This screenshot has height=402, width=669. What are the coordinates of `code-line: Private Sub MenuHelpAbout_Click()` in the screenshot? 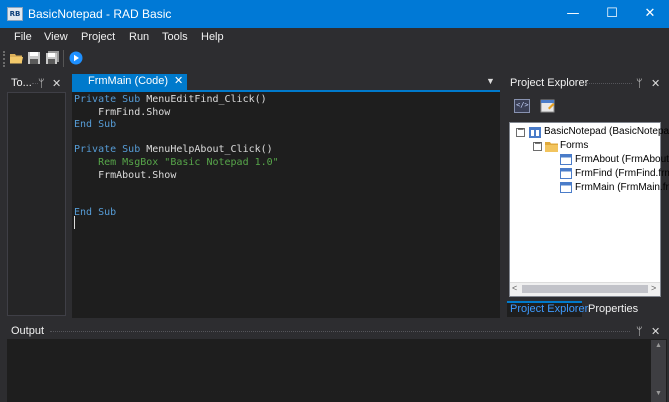 It's located at (173, 149).